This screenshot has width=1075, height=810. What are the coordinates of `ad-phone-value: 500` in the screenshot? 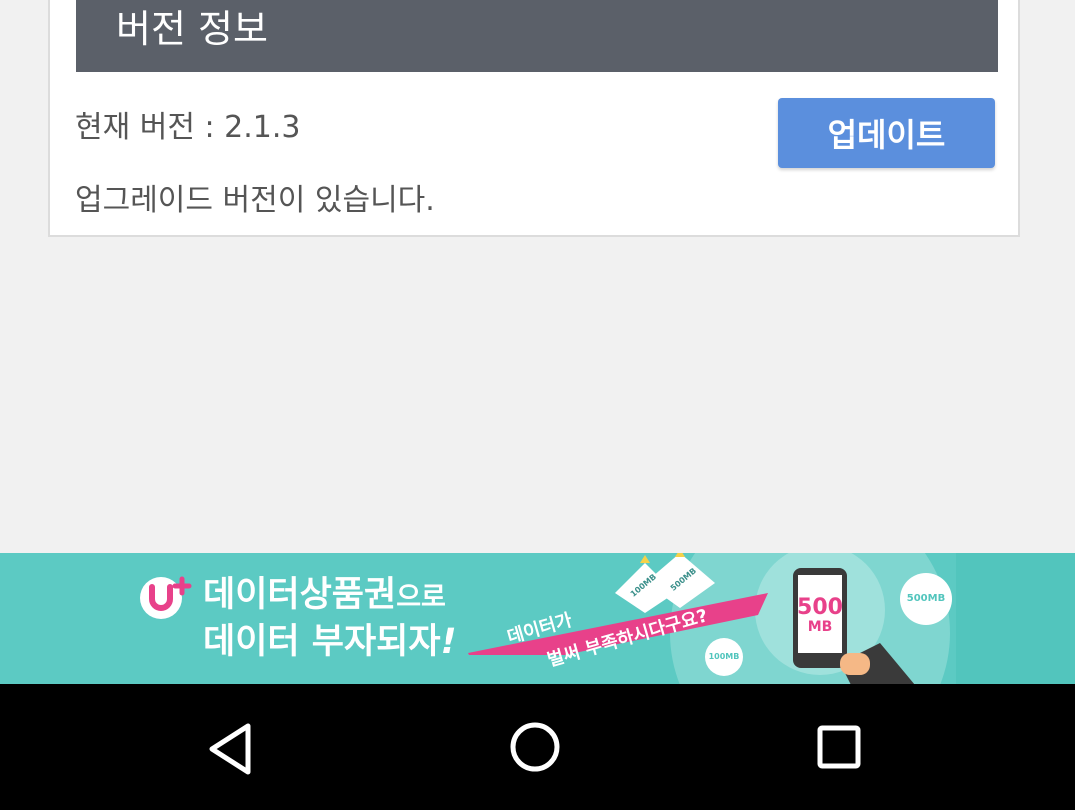 It's located at (820, 607).